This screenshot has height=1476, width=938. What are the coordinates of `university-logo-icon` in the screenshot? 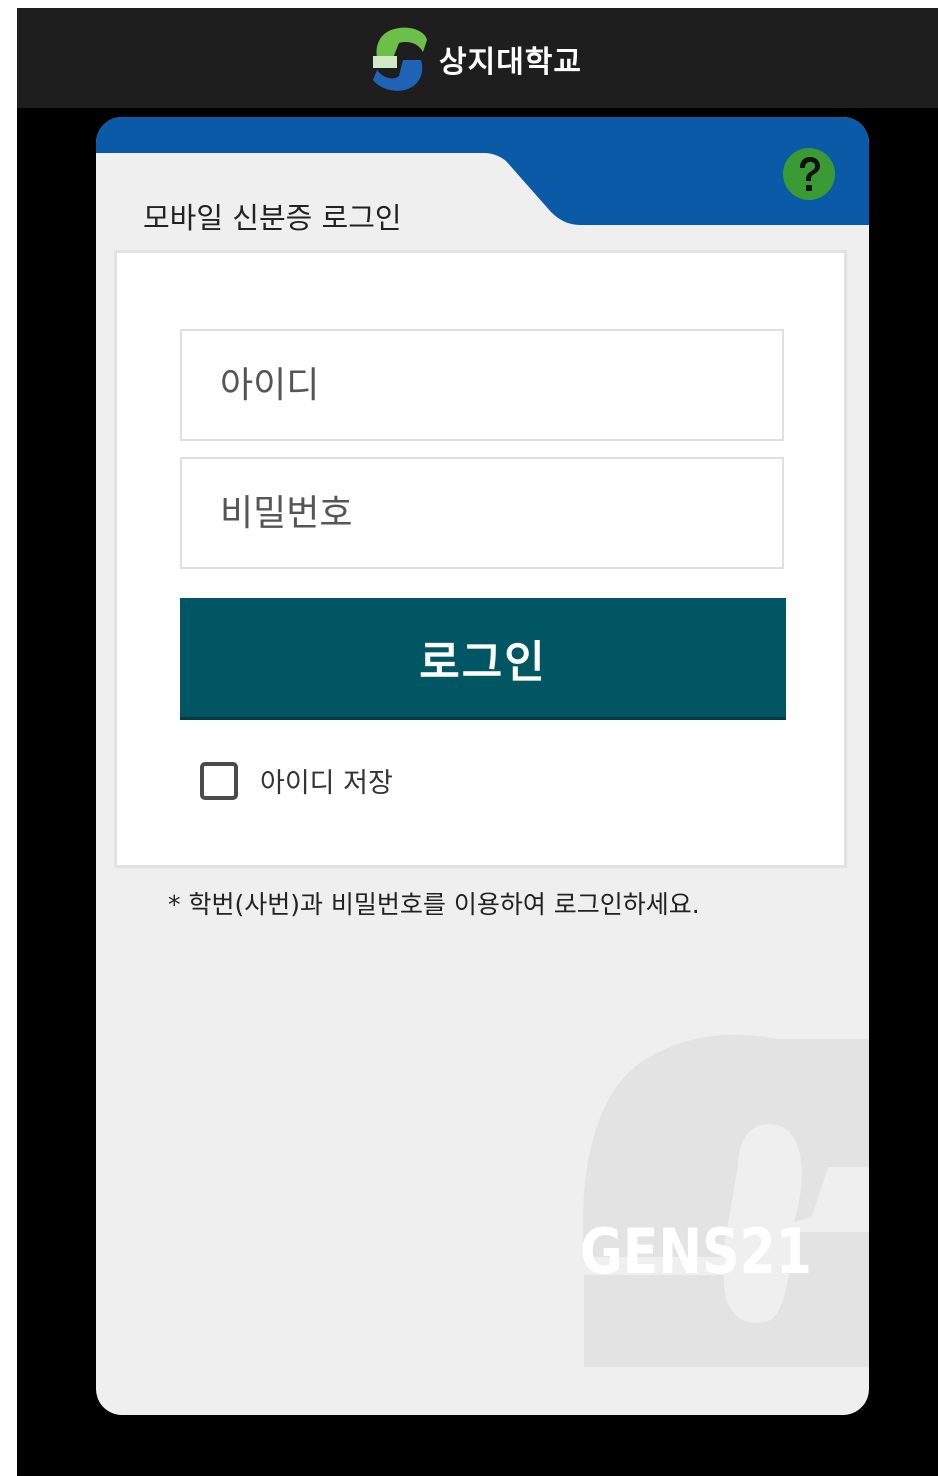 It's located at (400, 59).